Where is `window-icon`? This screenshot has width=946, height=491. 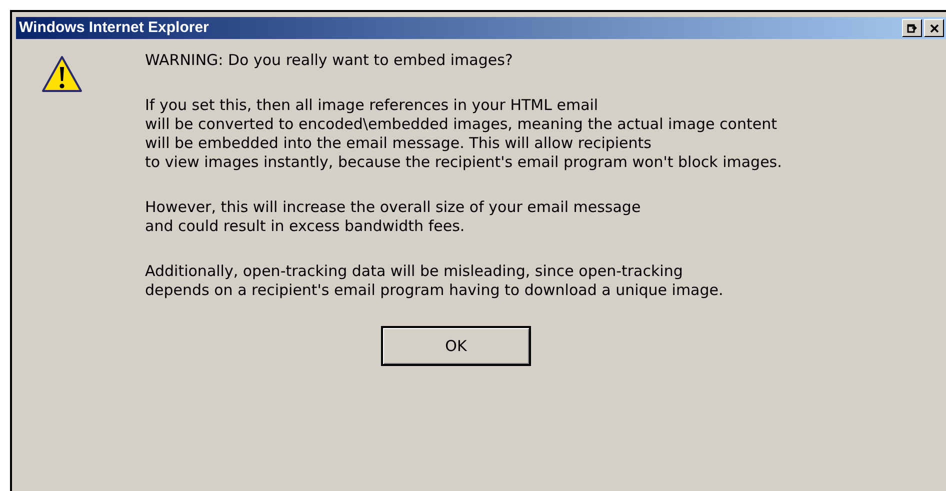
window-icon is located at coordinates (912, 28).